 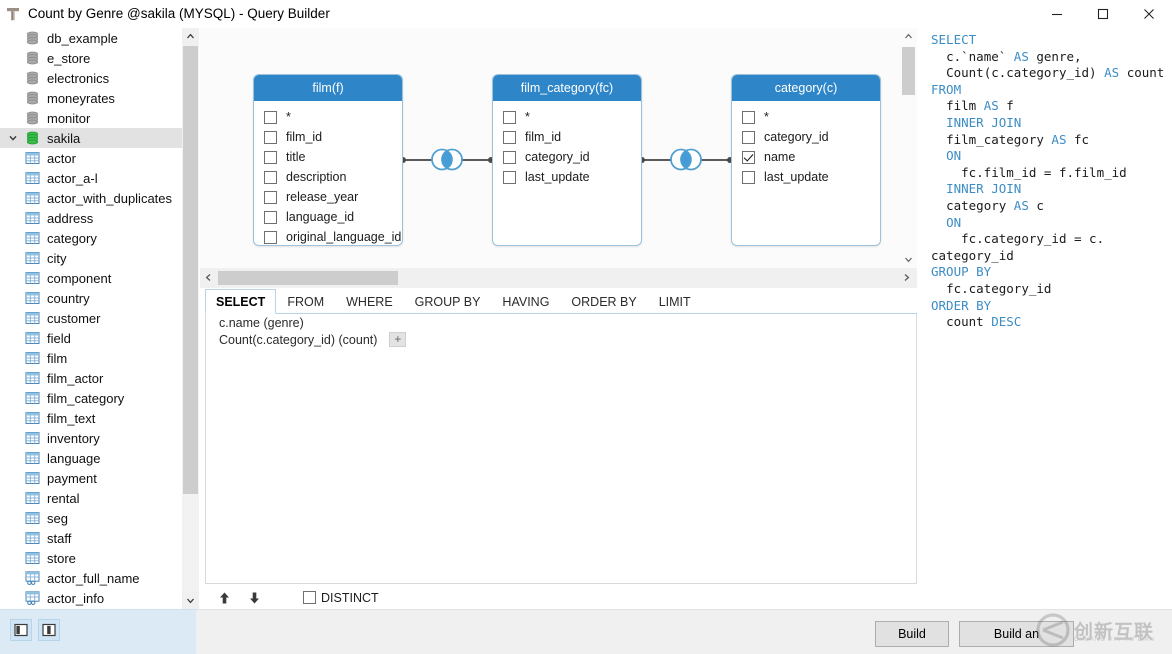 What do you see at coordinates (1149, 14) in the screenshot?
I see `close-icon` at bounding box center [1149, 14].